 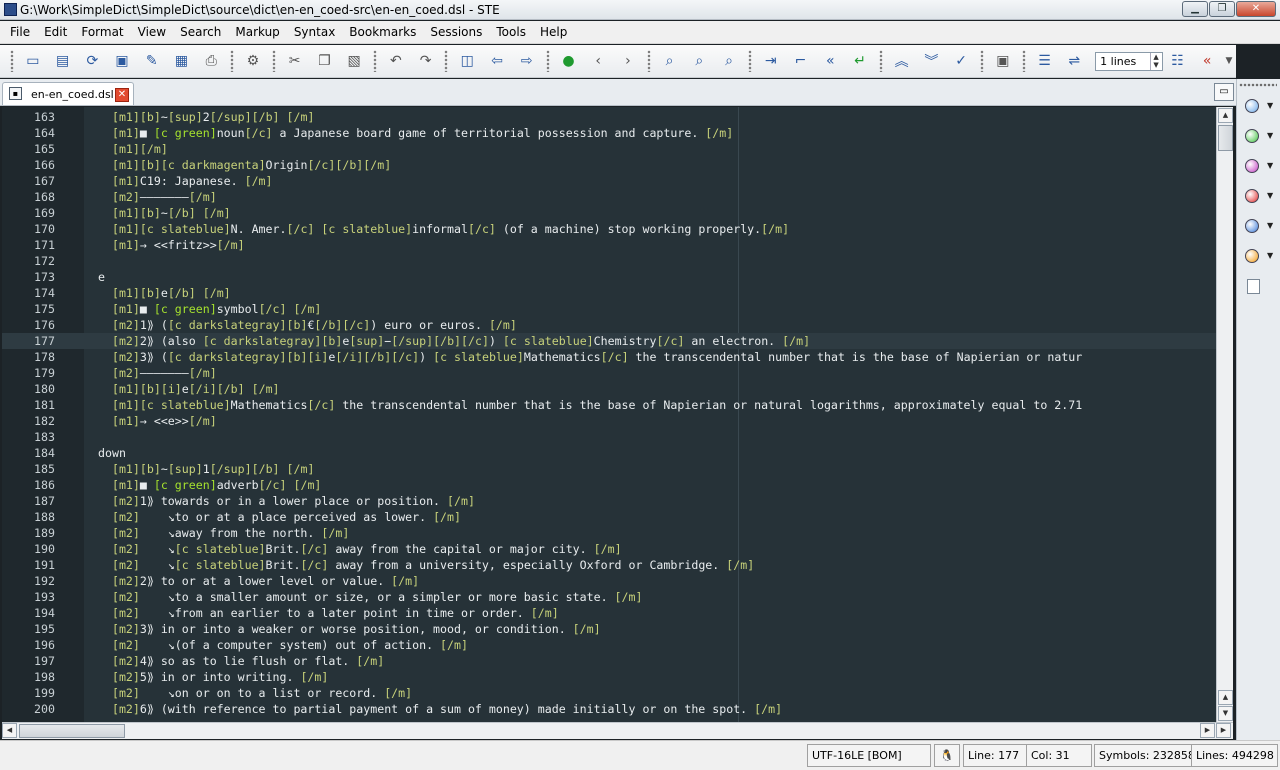 What do you see at coordinates (1074, 61) in the screenshot?
I see `wrap-icon: ⇌` at bounding box center [1074, 61].